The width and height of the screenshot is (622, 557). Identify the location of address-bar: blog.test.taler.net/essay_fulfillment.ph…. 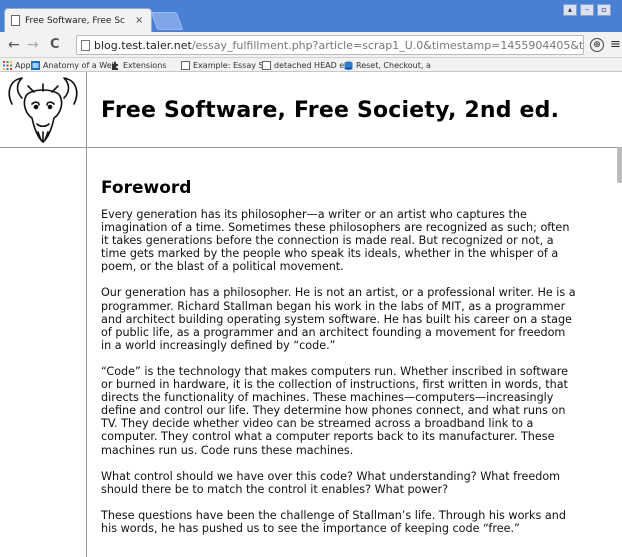
(330, 45).